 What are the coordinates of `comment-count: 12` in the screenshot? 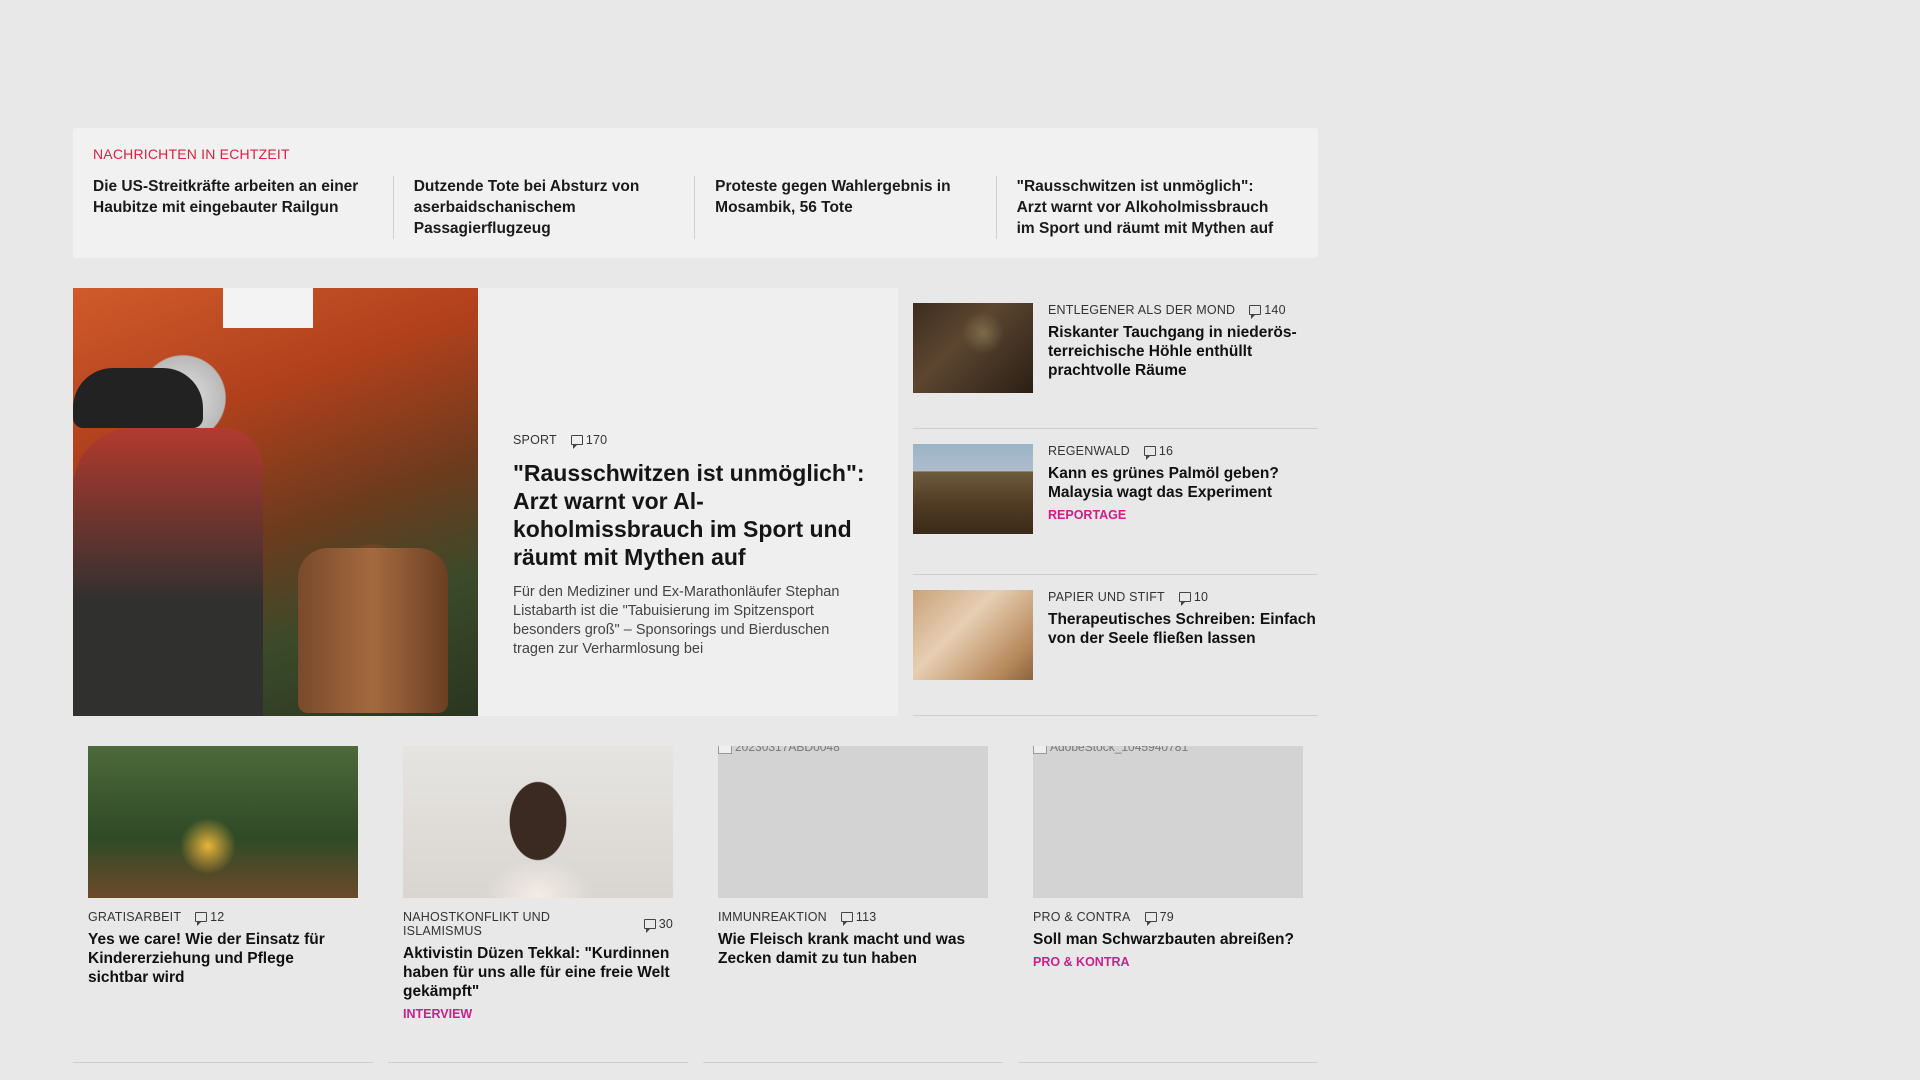 It's located at (210, 918).